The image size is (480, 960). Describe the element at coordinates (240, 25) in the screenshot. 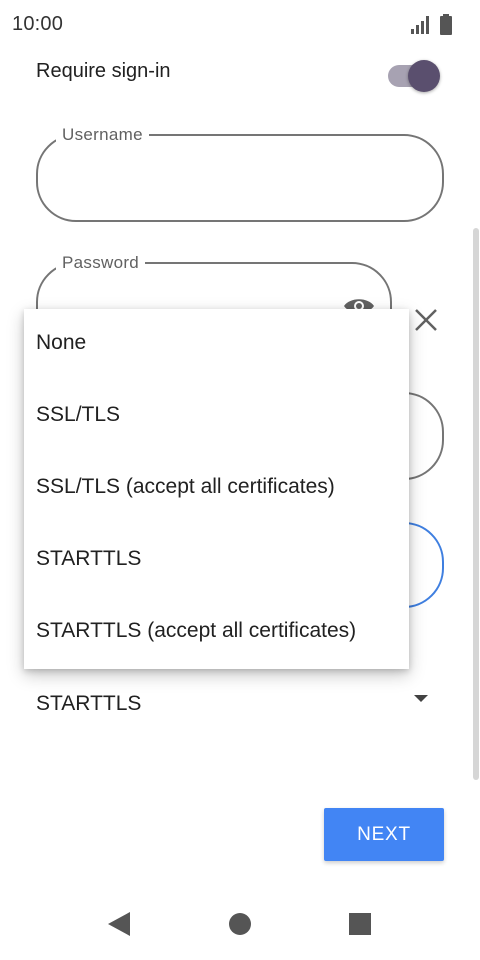

I see `status-bar: 10:00` at that location.